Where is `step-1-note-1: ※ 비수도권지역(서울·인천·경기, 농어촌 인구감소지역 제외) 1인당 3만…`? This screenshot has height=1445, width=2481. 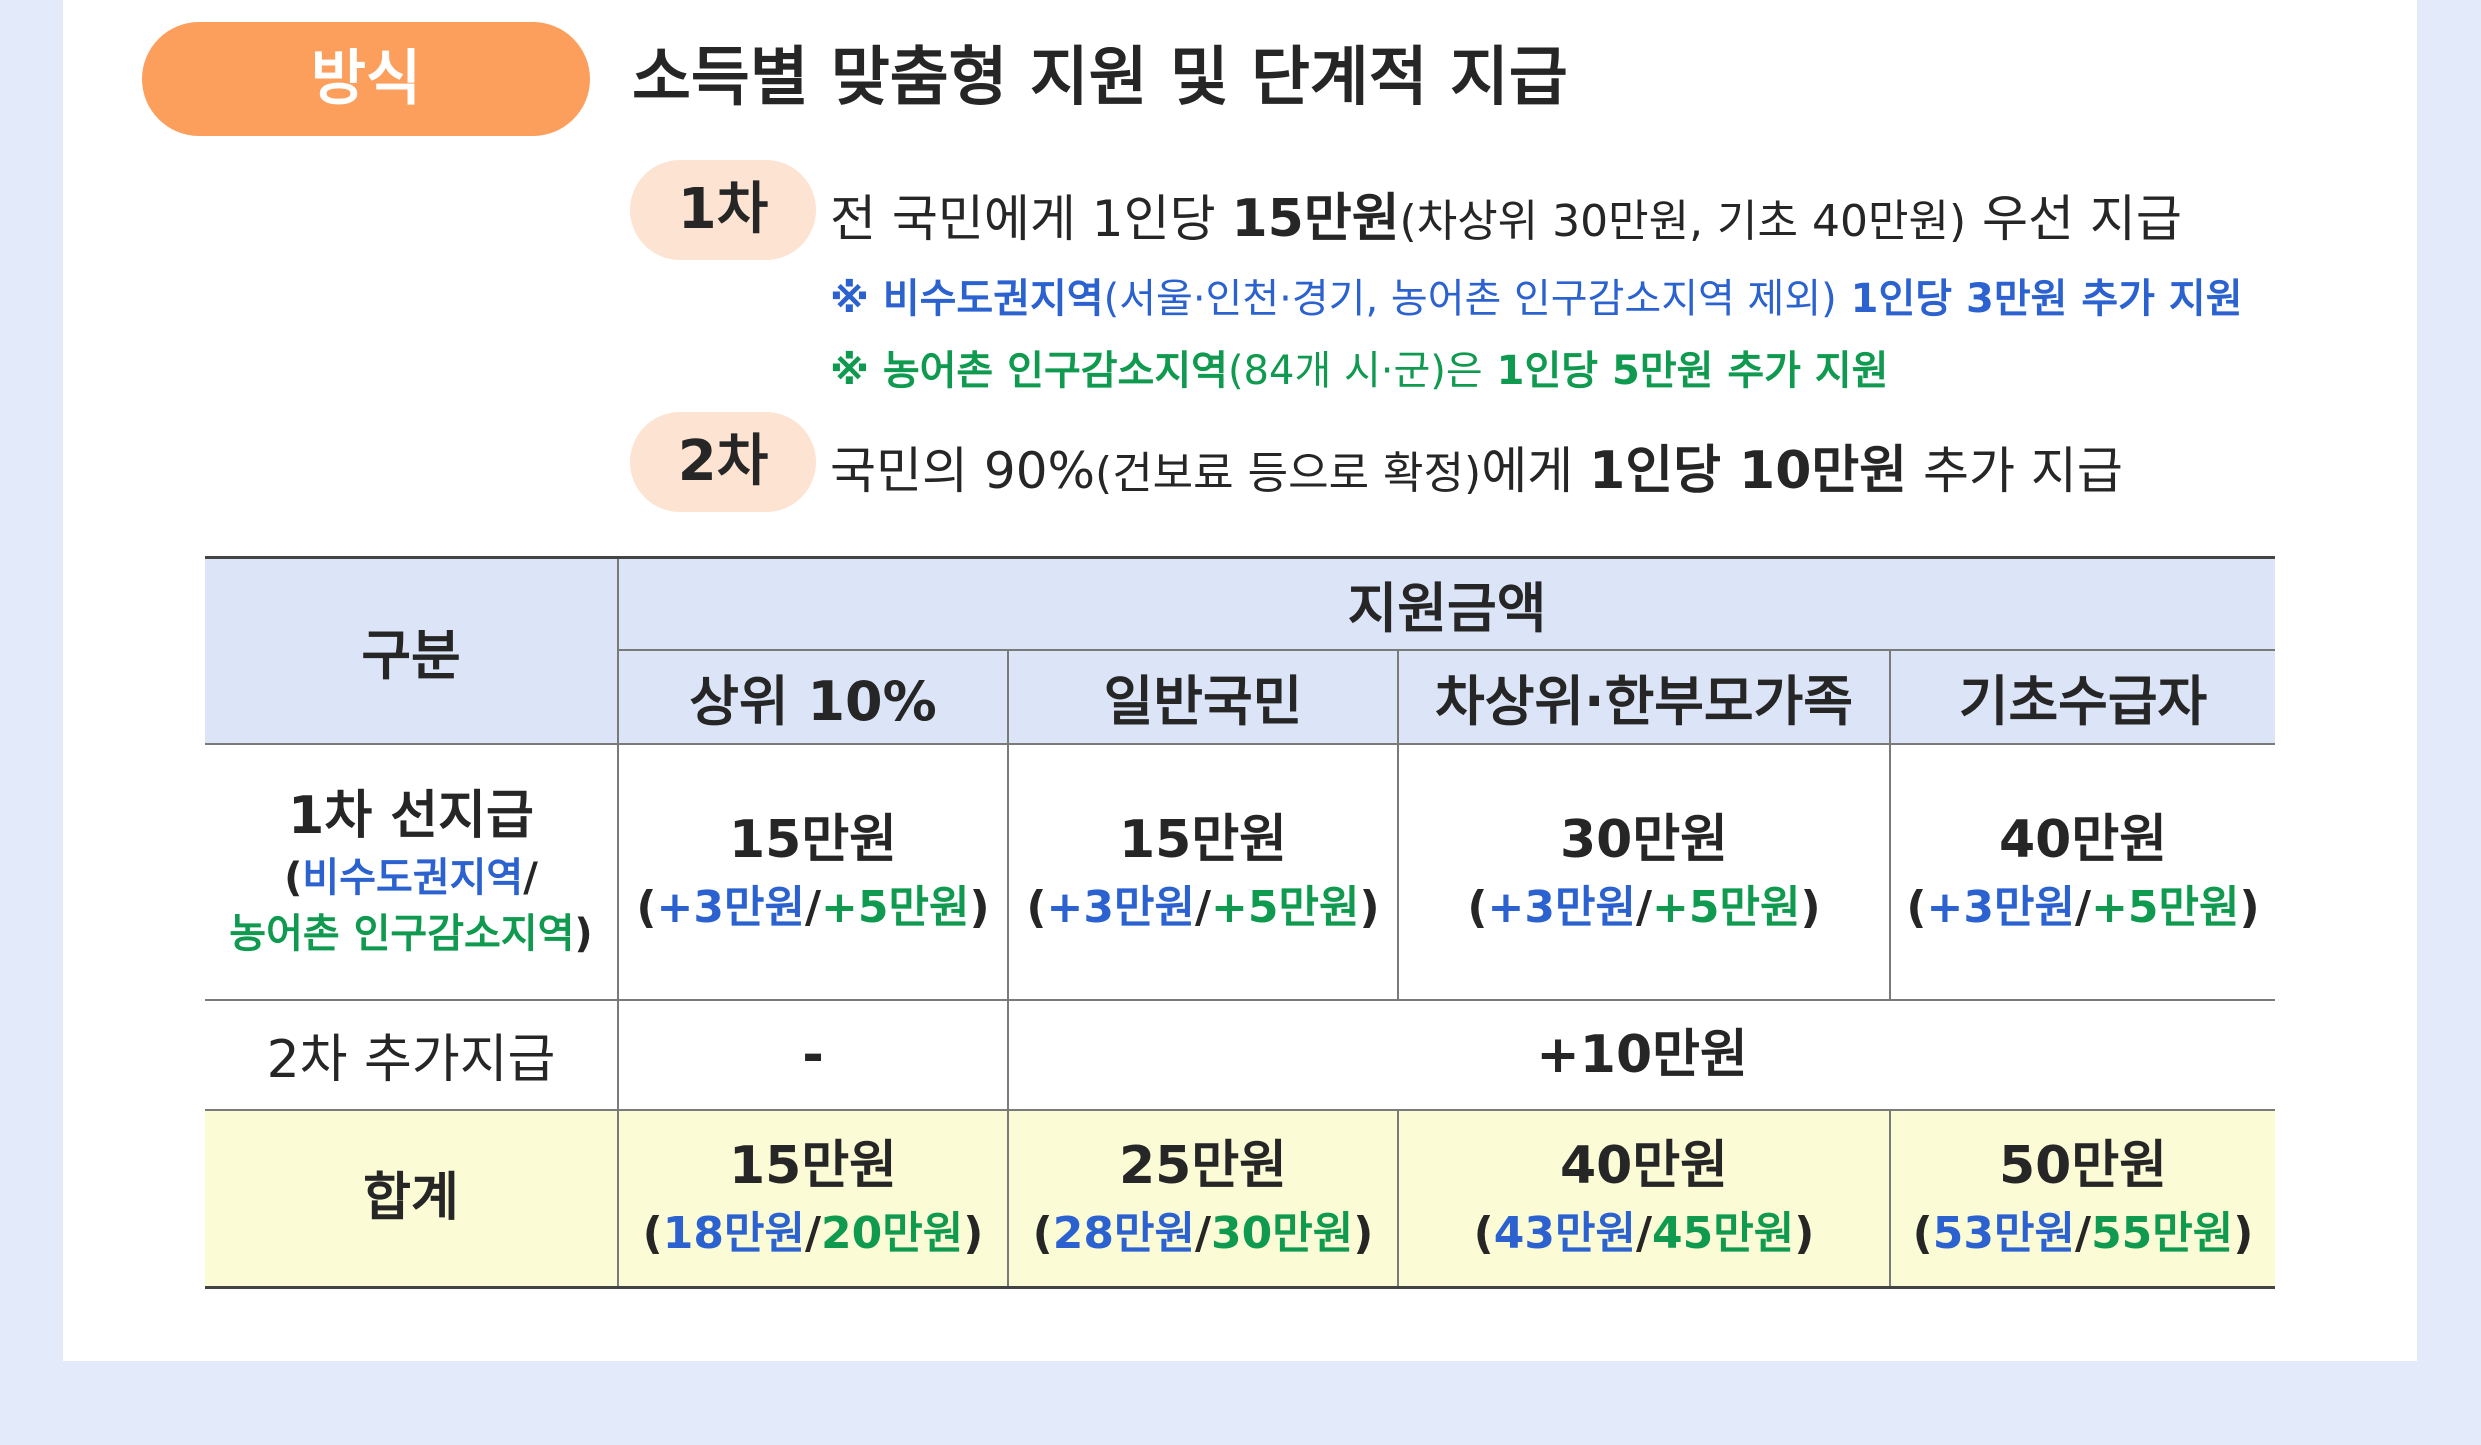 step-1-note-1: ※ 비수도권지역(서울·인천·경기, 농어촌 인구감소지역 제외) 1인당 3만… is located at coordinates (1536, 295).